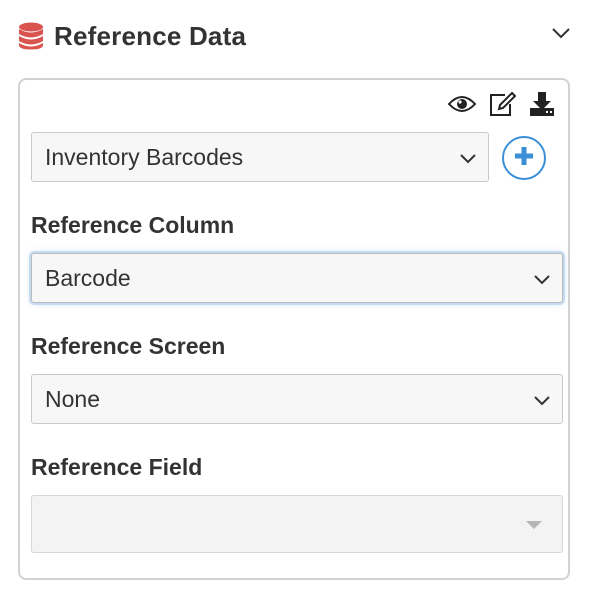 The height and width of the screenshot is (604, 596). What do you see at coordinates (128, 346) in the screenshot?
I see `reference-screen-label: Reference Screen` at bounding box center [128, 346].